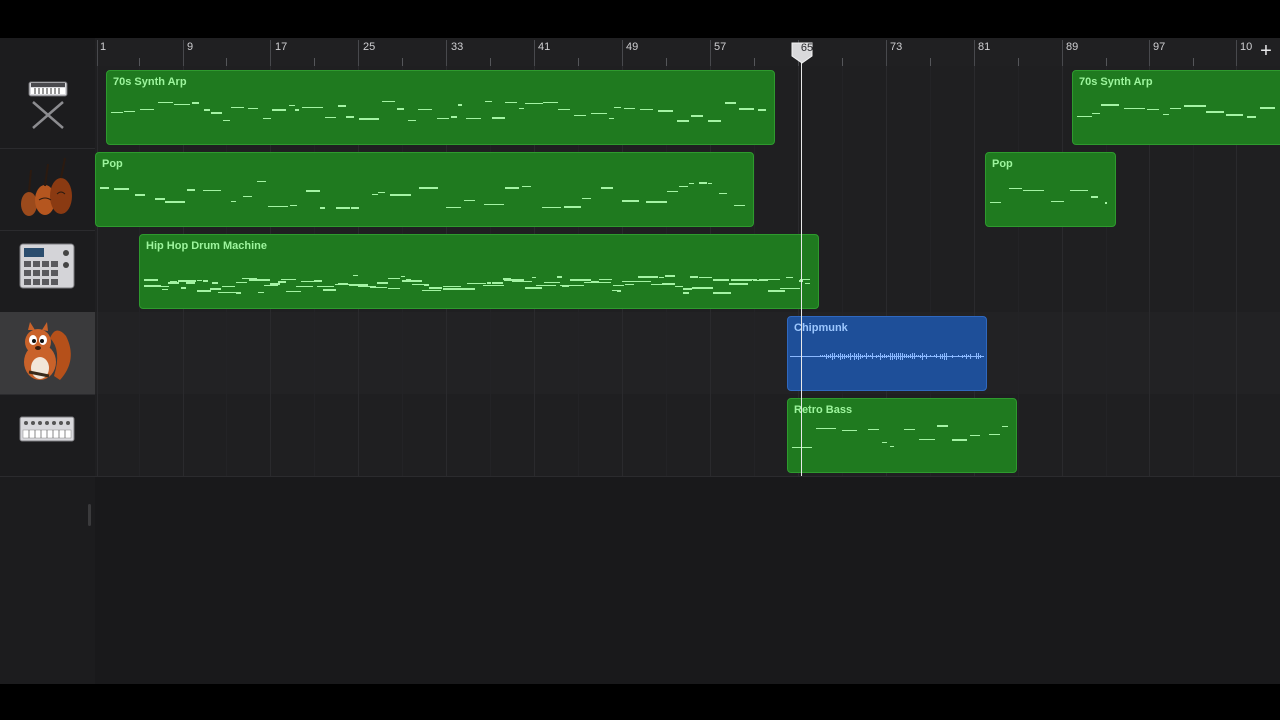 This screenshot has height=720, width=1280. I want to click on top-black-bar, so click(640, 19).